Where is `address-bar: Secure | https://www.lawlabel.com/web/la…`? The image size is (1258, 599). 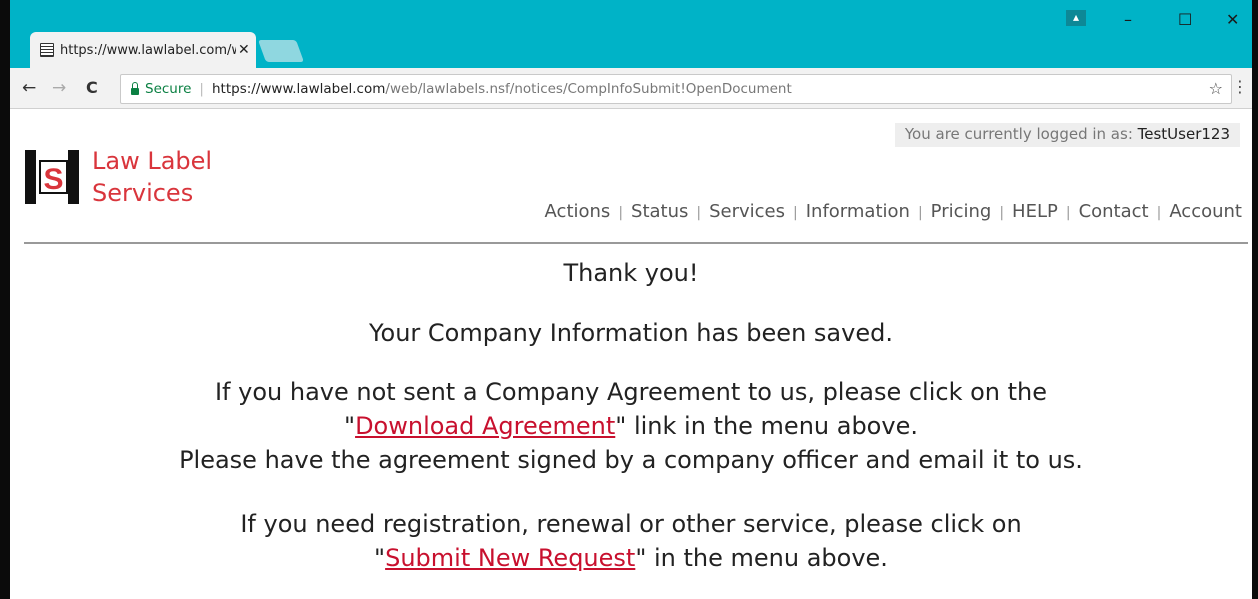 address-bar: Secure | https://www.lawlabel.com/web/la… is located at coordinates (676, 89).